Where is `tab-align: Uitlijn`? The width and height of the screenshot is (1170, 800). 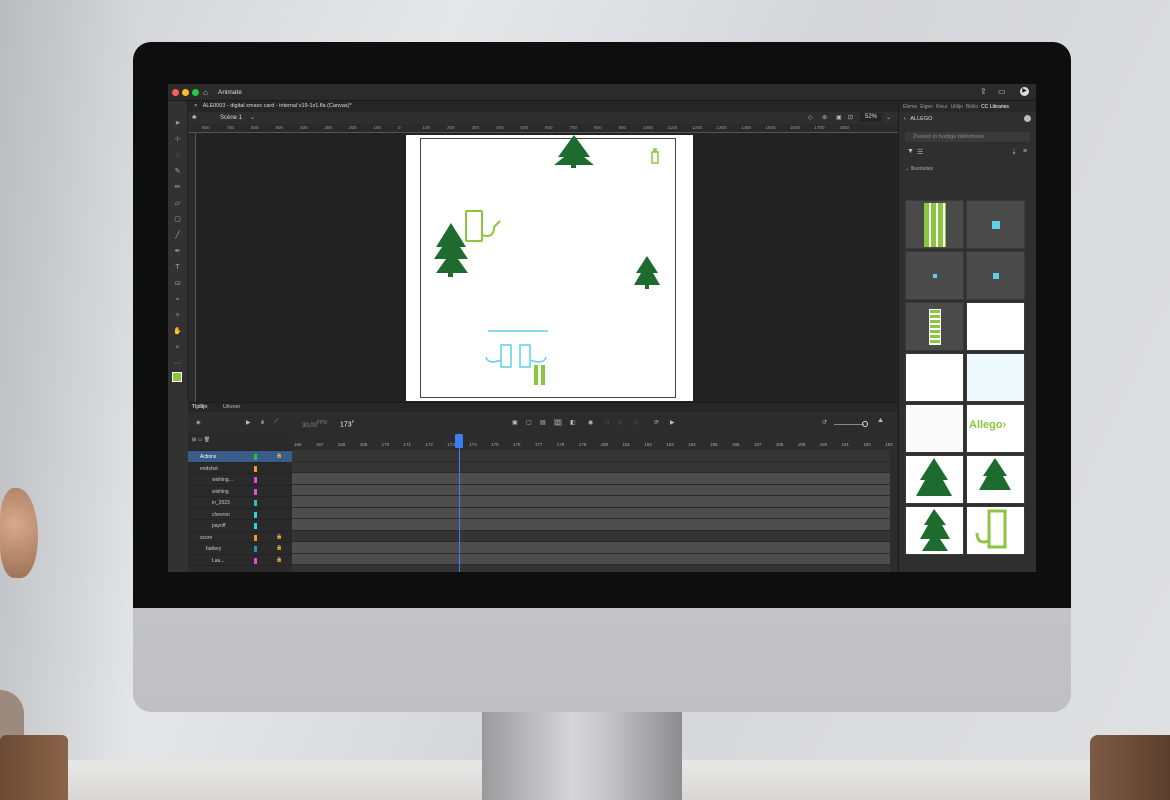 tab-align: Uitlijn is located at coordinates (957, 107).